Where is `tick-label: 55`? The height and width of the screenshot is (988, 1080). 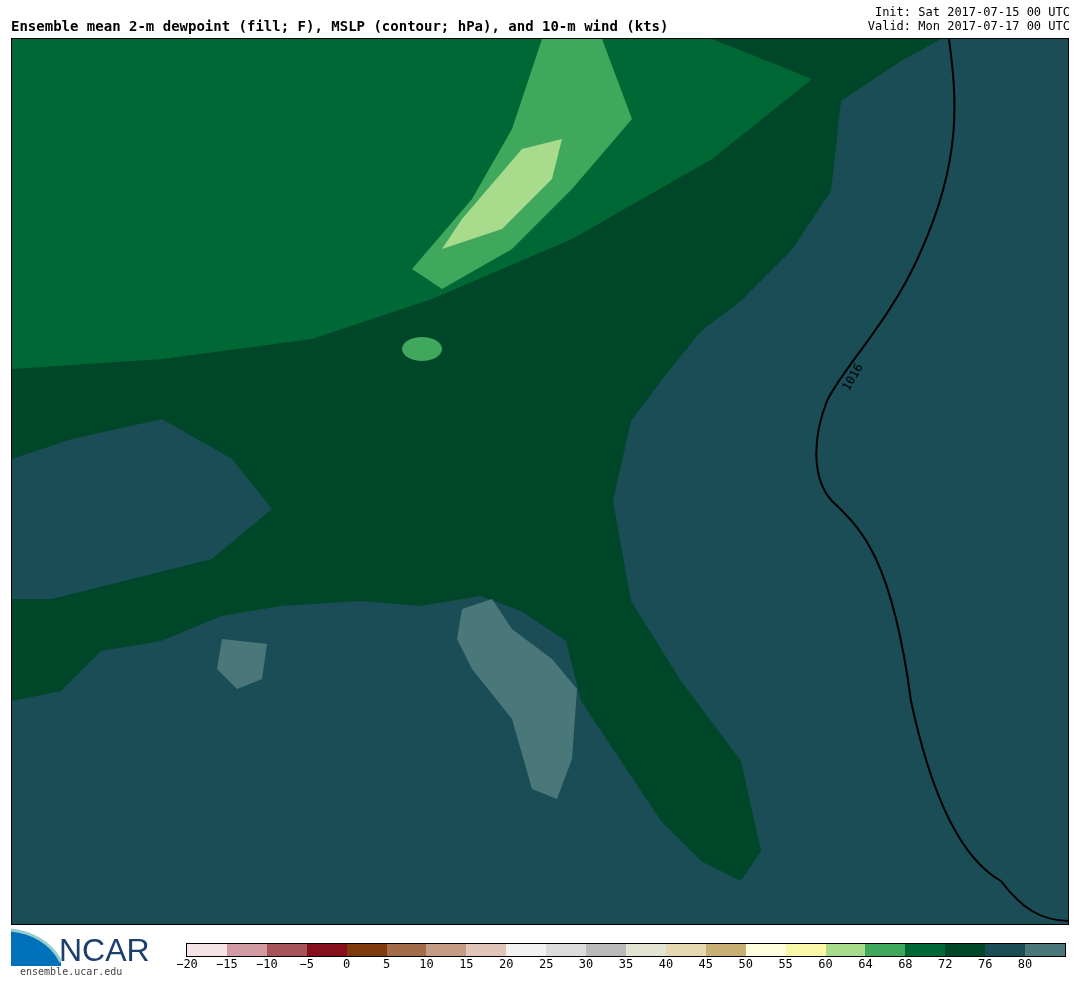 tick-label: 55 is located at coordinates (785, 964).